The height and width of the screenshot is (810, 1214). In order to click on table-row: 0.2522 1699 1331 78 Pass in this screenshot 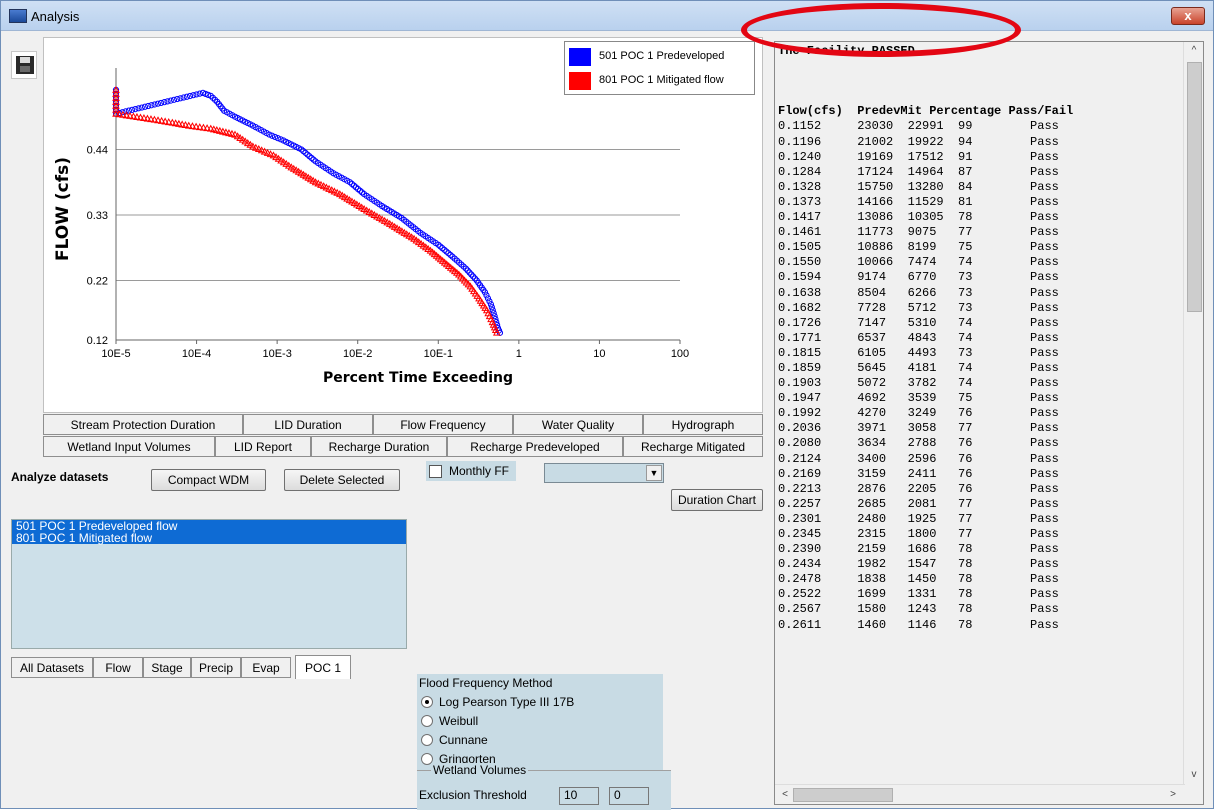, I will do `click(918, 594)`.